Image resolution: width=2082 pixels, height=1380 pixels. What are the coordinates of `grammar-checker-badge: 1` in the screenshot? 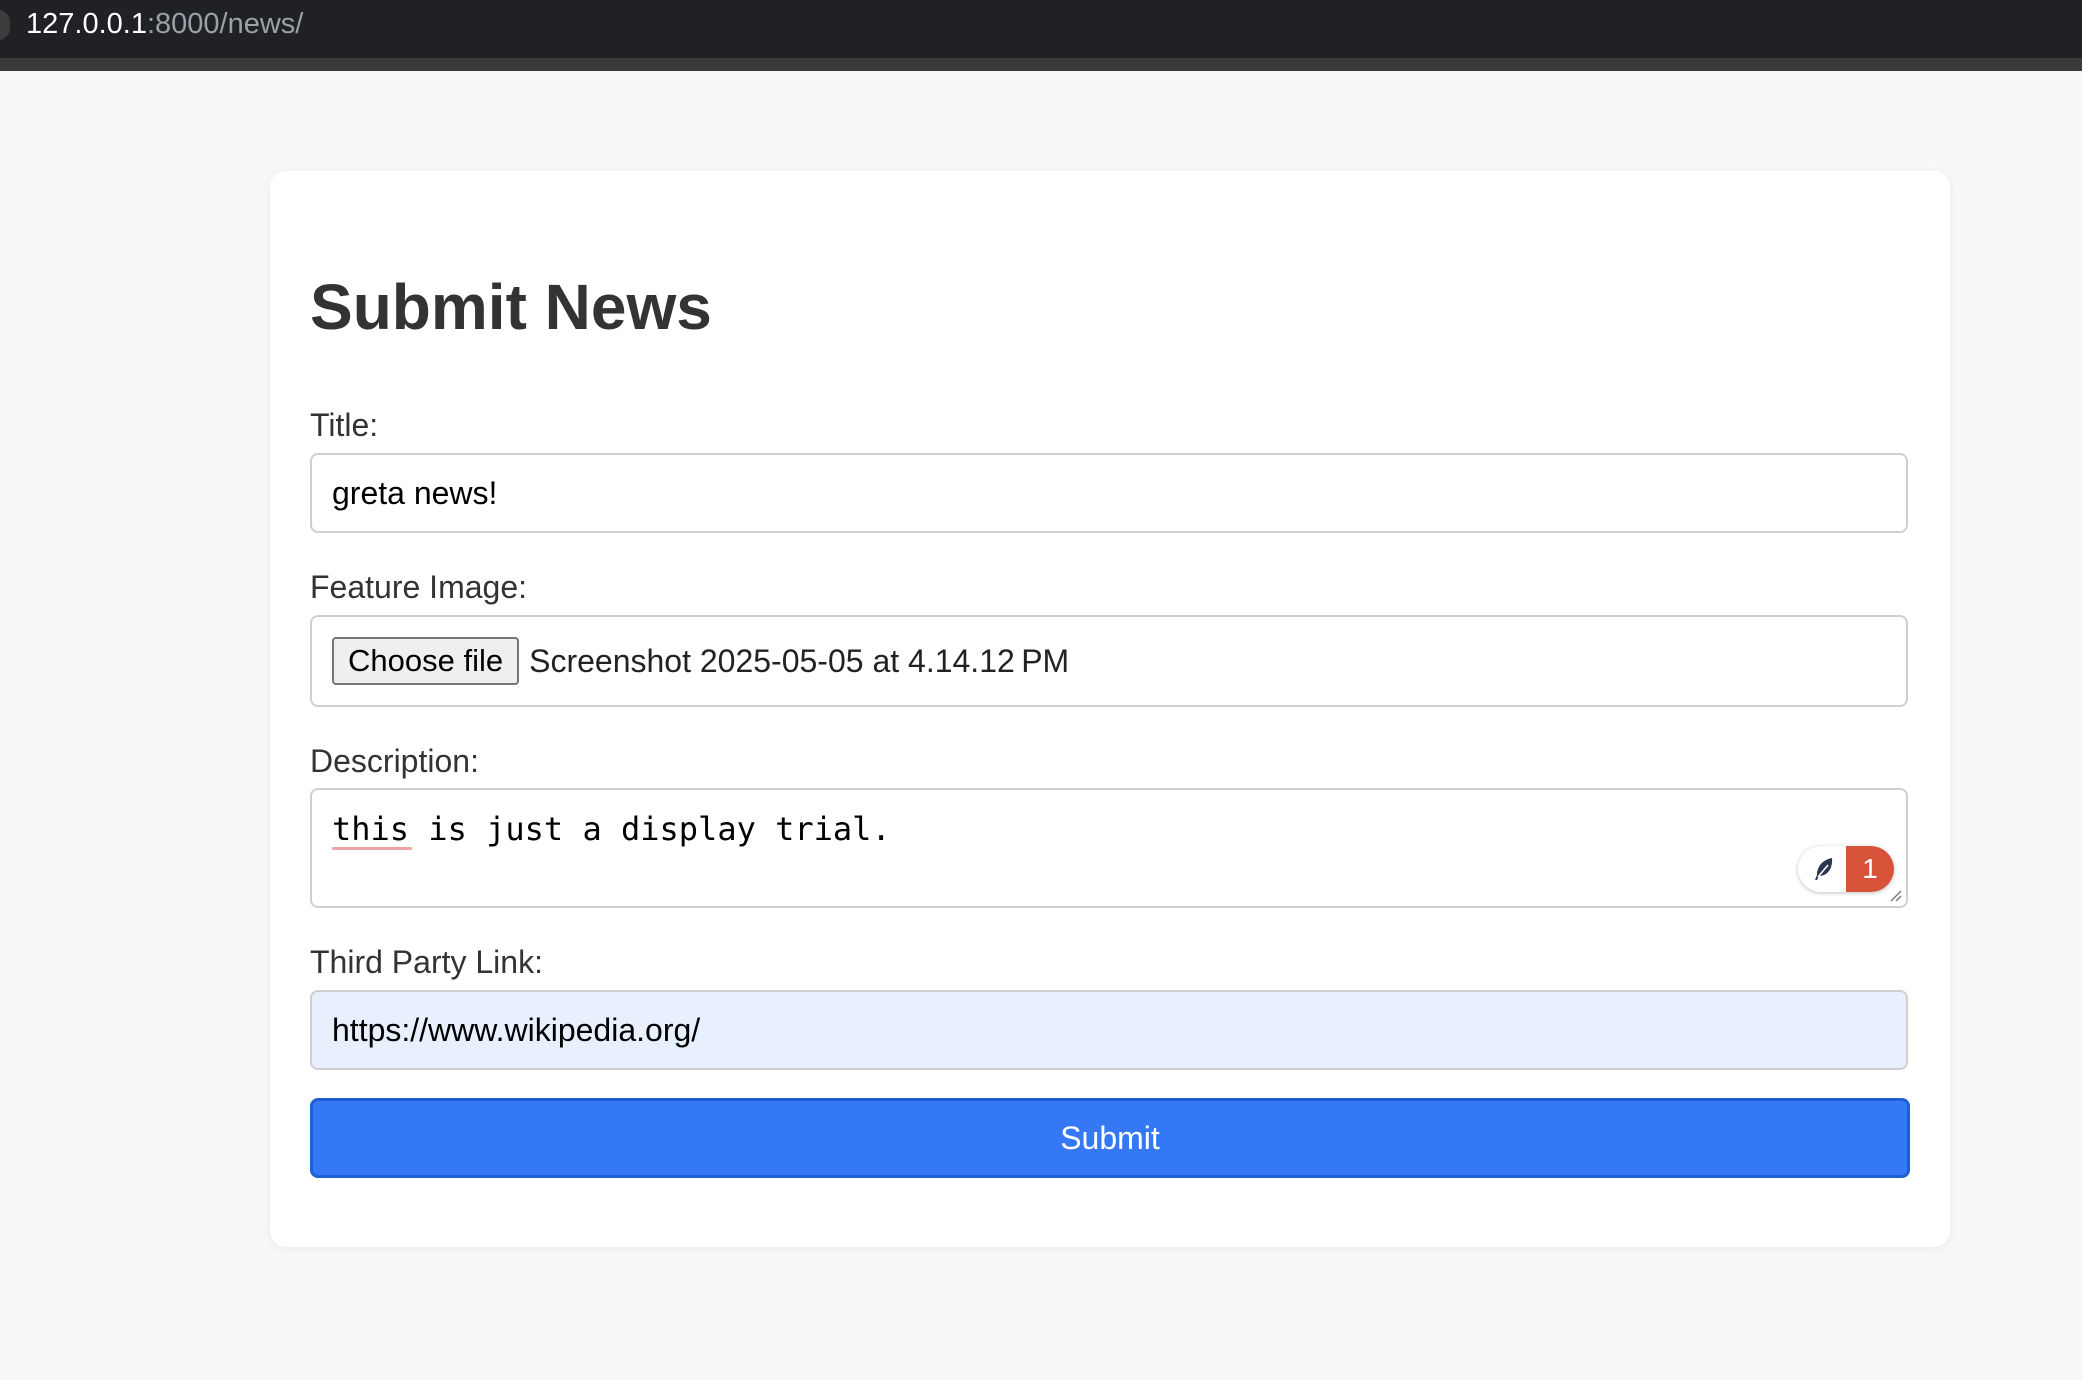 It's located at (1846, 869).